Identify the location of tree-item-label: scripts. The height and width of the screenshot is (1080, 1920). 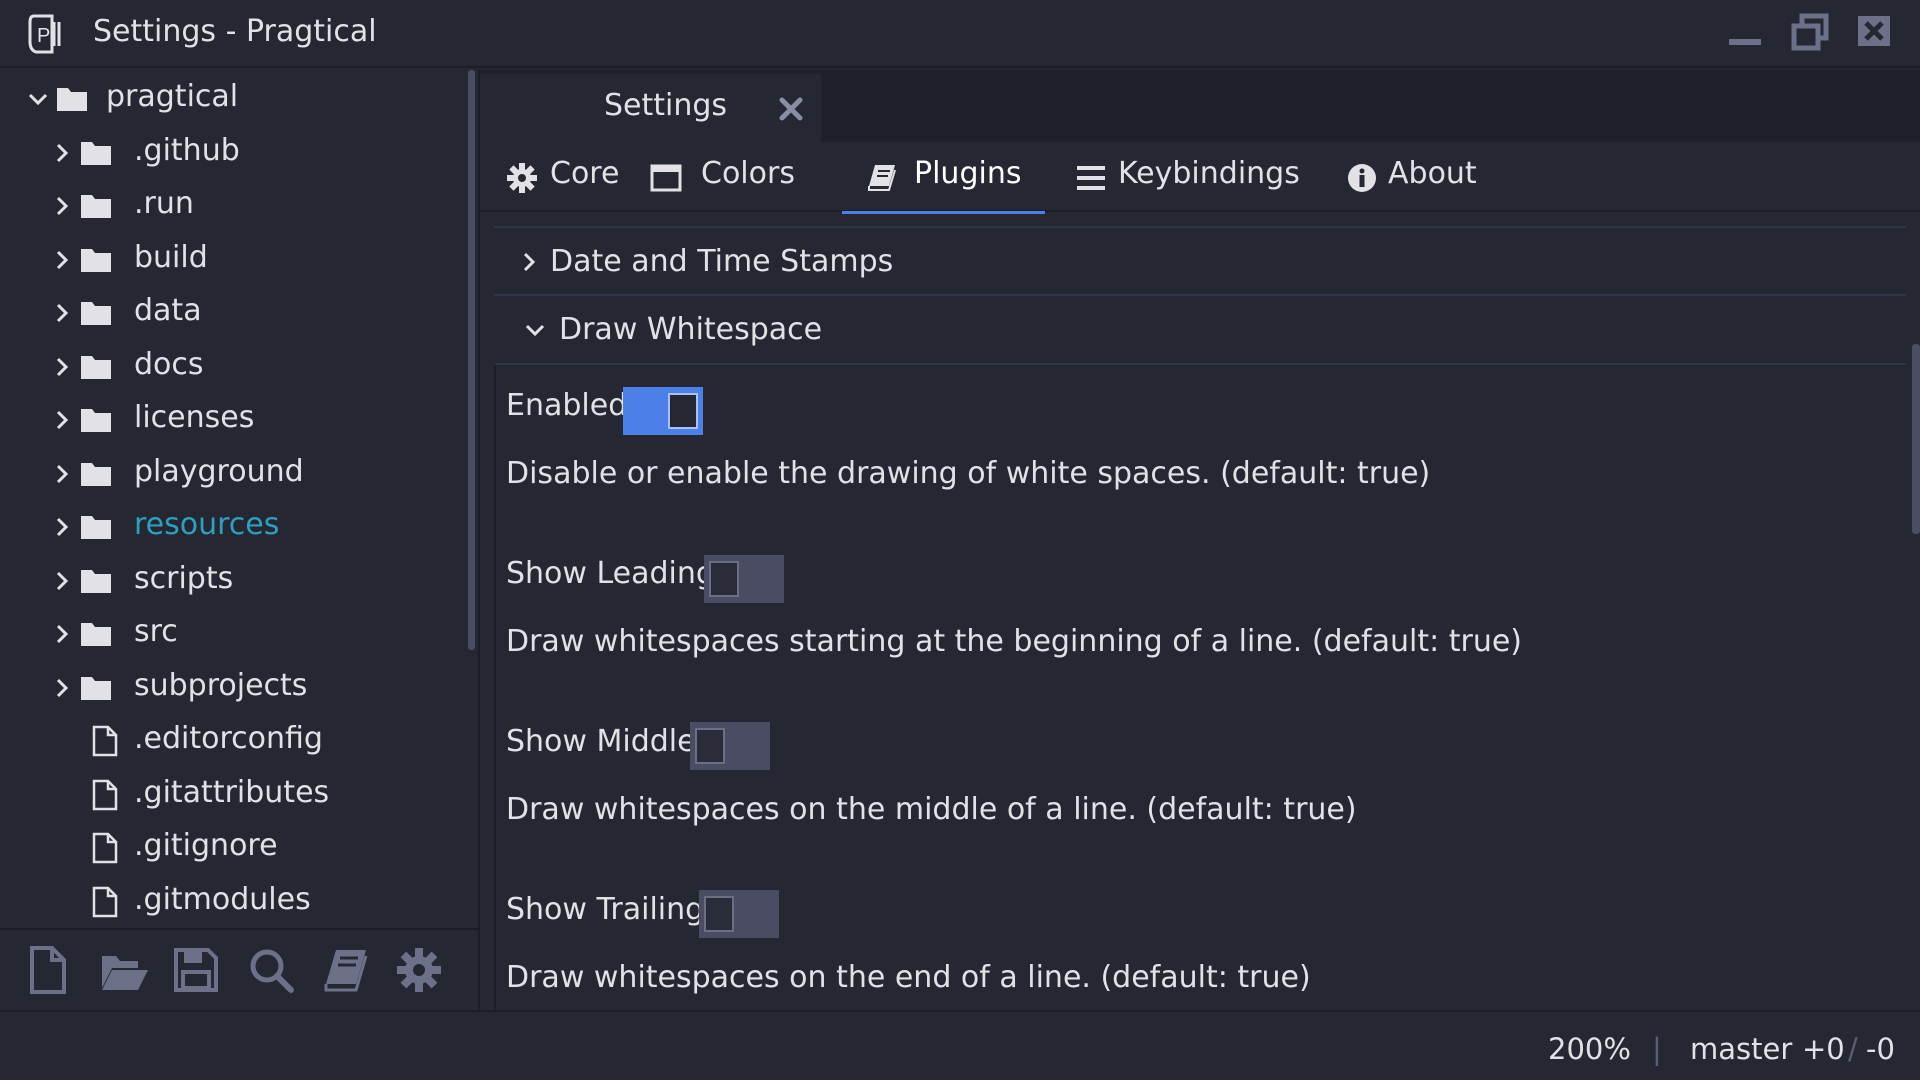
(184, 578).